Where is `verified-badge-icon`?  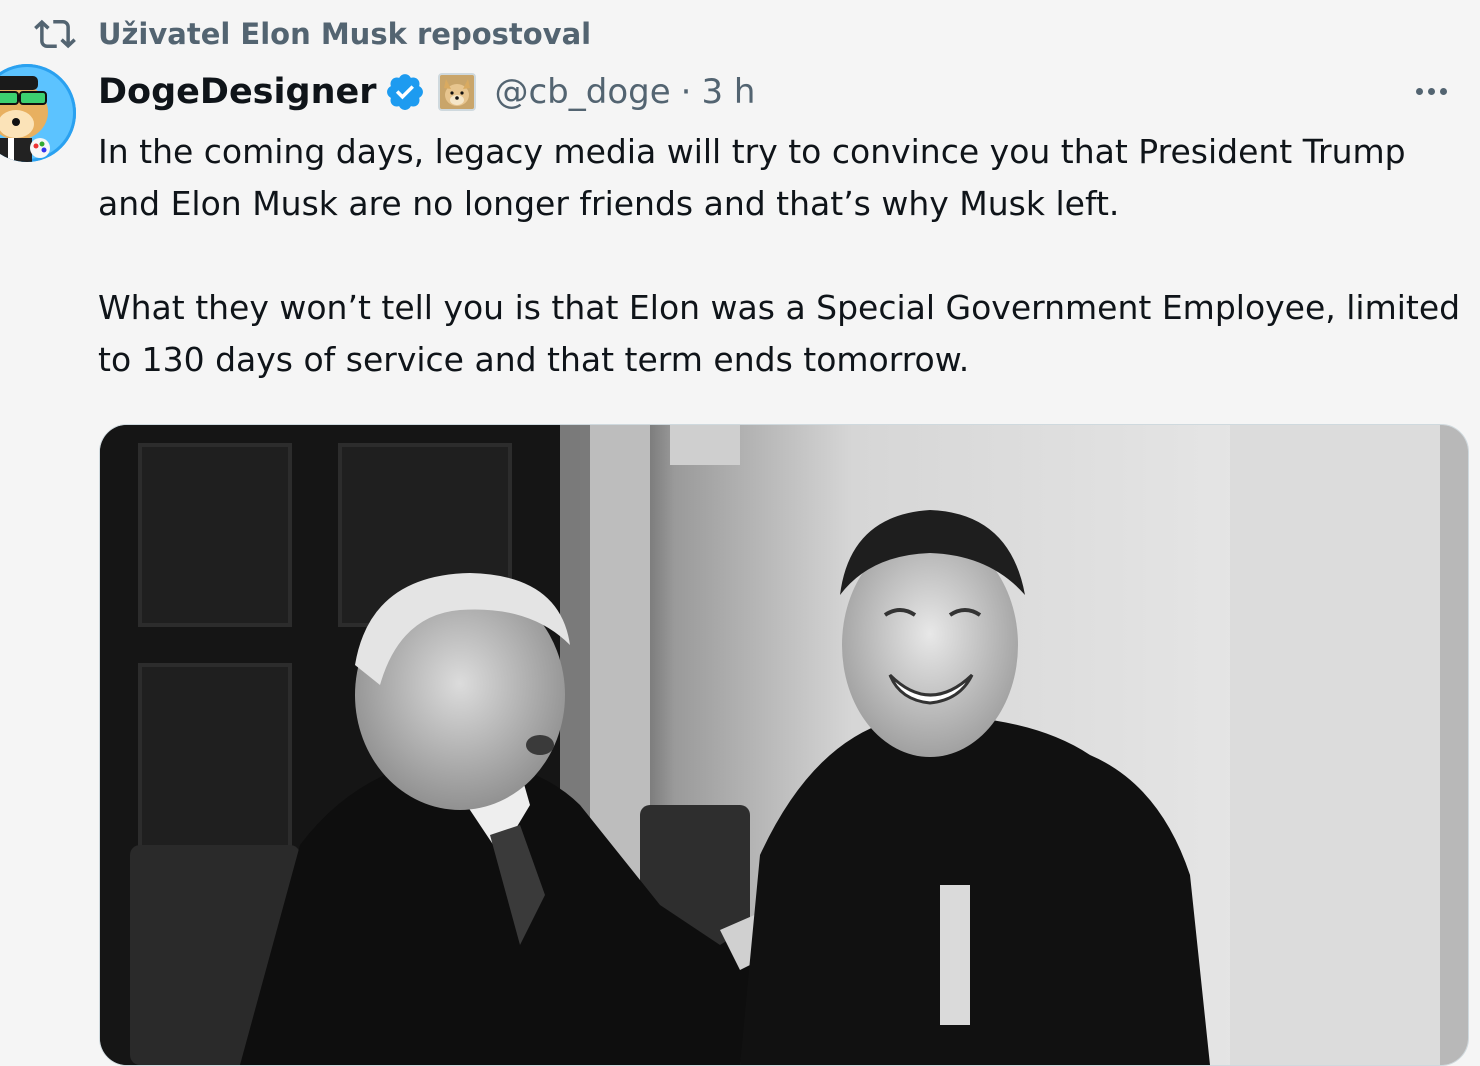
verified-badge-icon is located at coordinates (405, 92).